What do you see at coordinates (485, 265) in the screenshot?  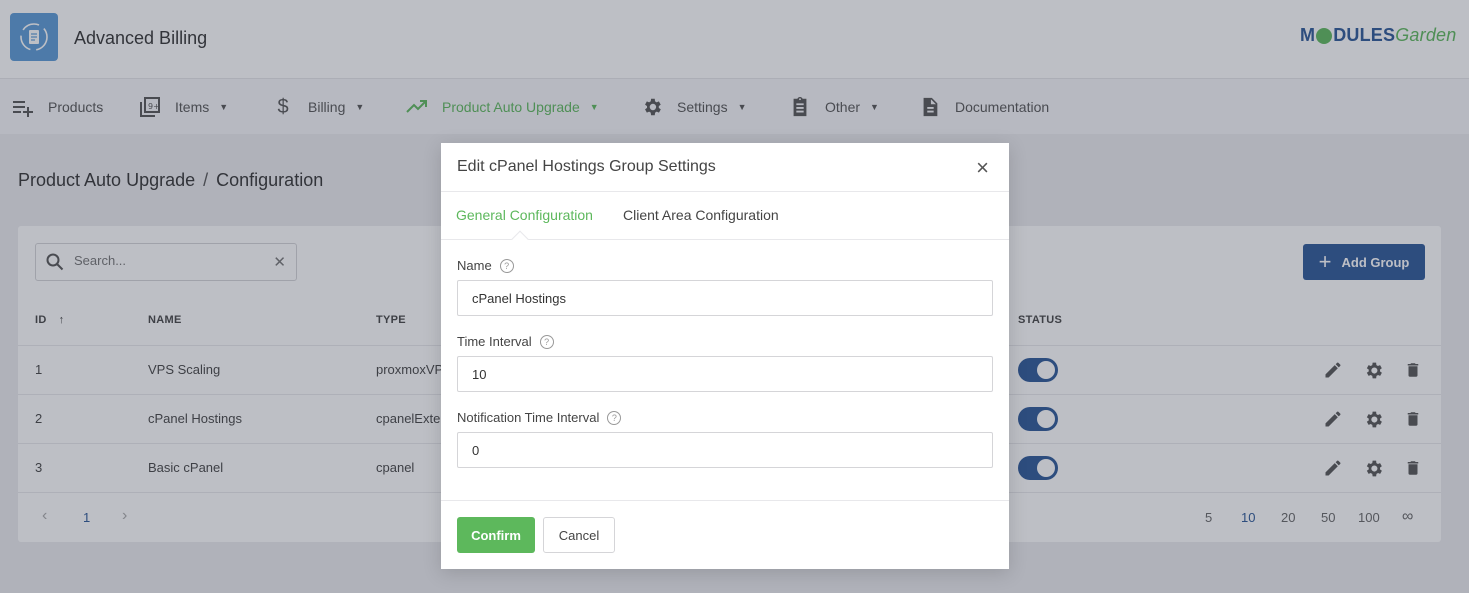 I see `name-label: Name?` at bounding box center [485, 265].